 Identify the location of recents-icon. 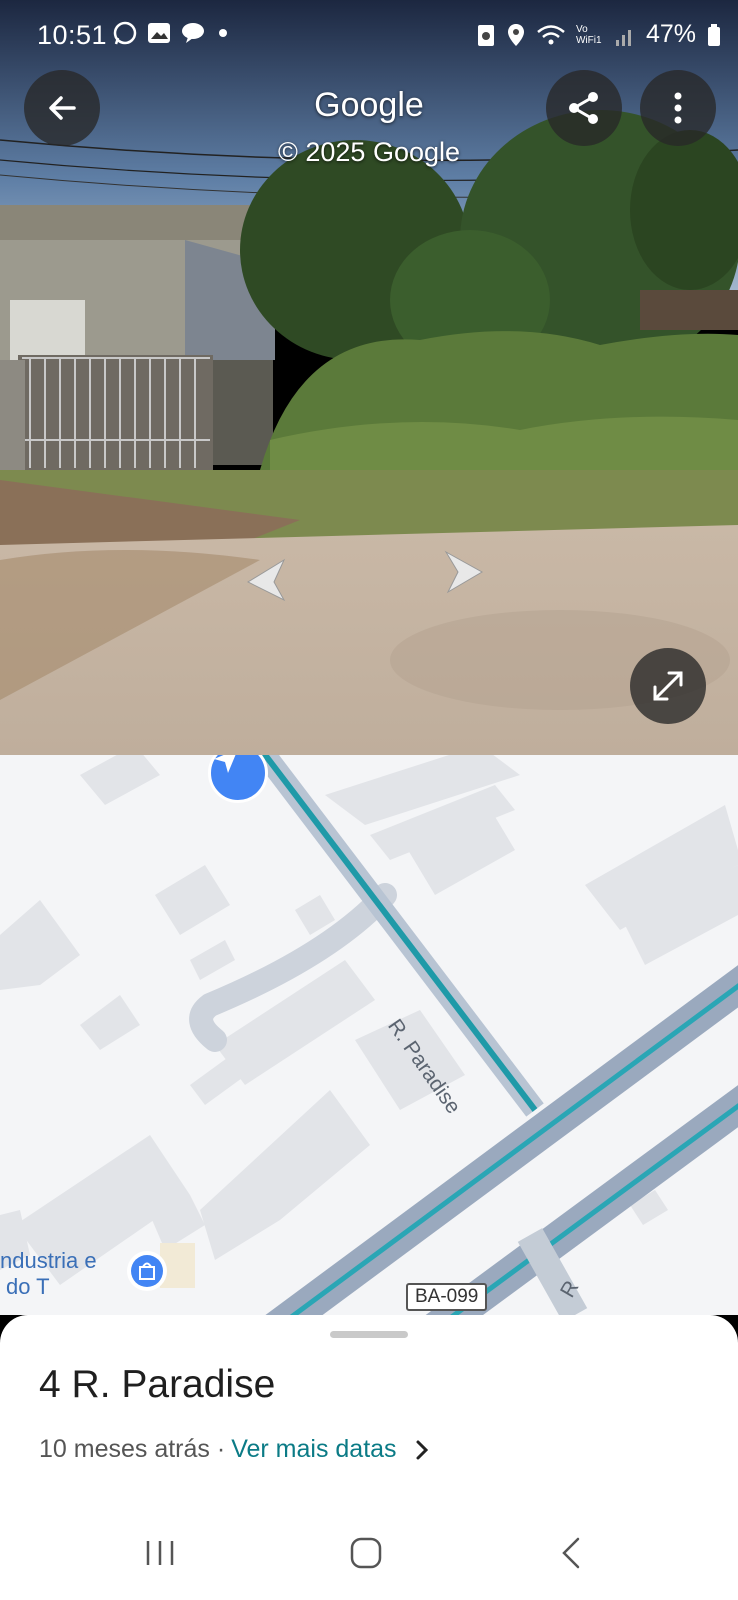
(160, 1553).